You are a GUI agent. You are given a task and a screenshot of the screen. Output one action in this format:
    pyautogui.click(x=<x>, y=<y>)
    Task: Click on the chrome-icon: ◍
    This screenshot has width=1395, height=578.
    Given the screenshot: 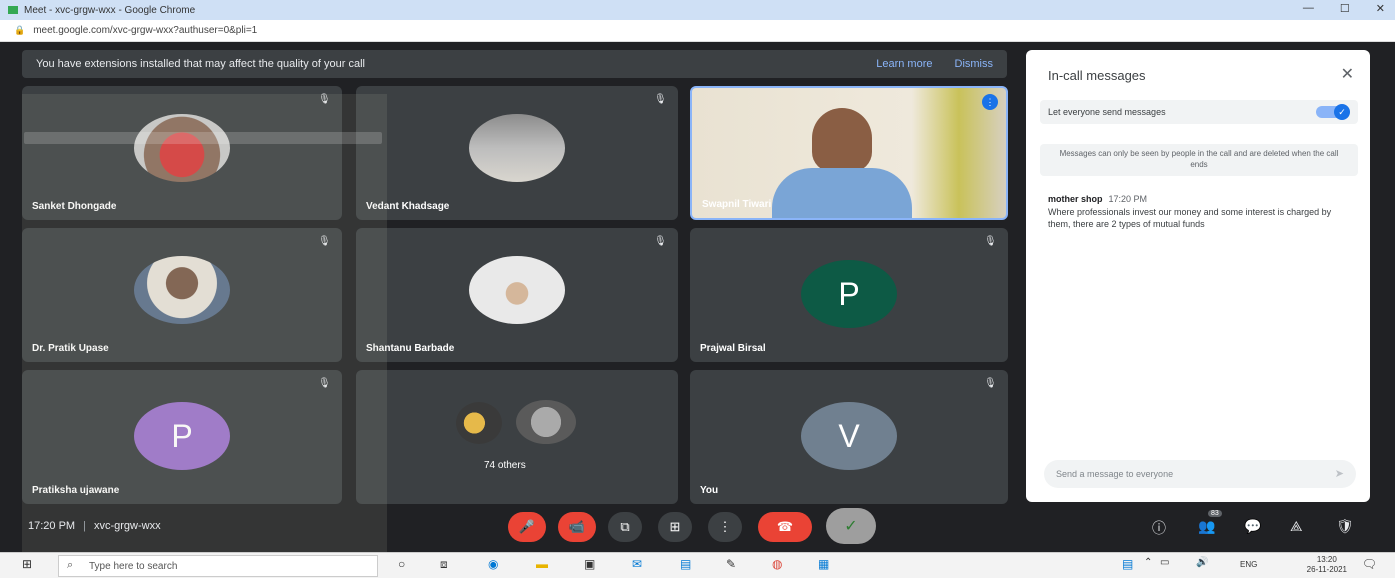 What is the action you would take?
    pyautogui.click(x=777, y=564)
    